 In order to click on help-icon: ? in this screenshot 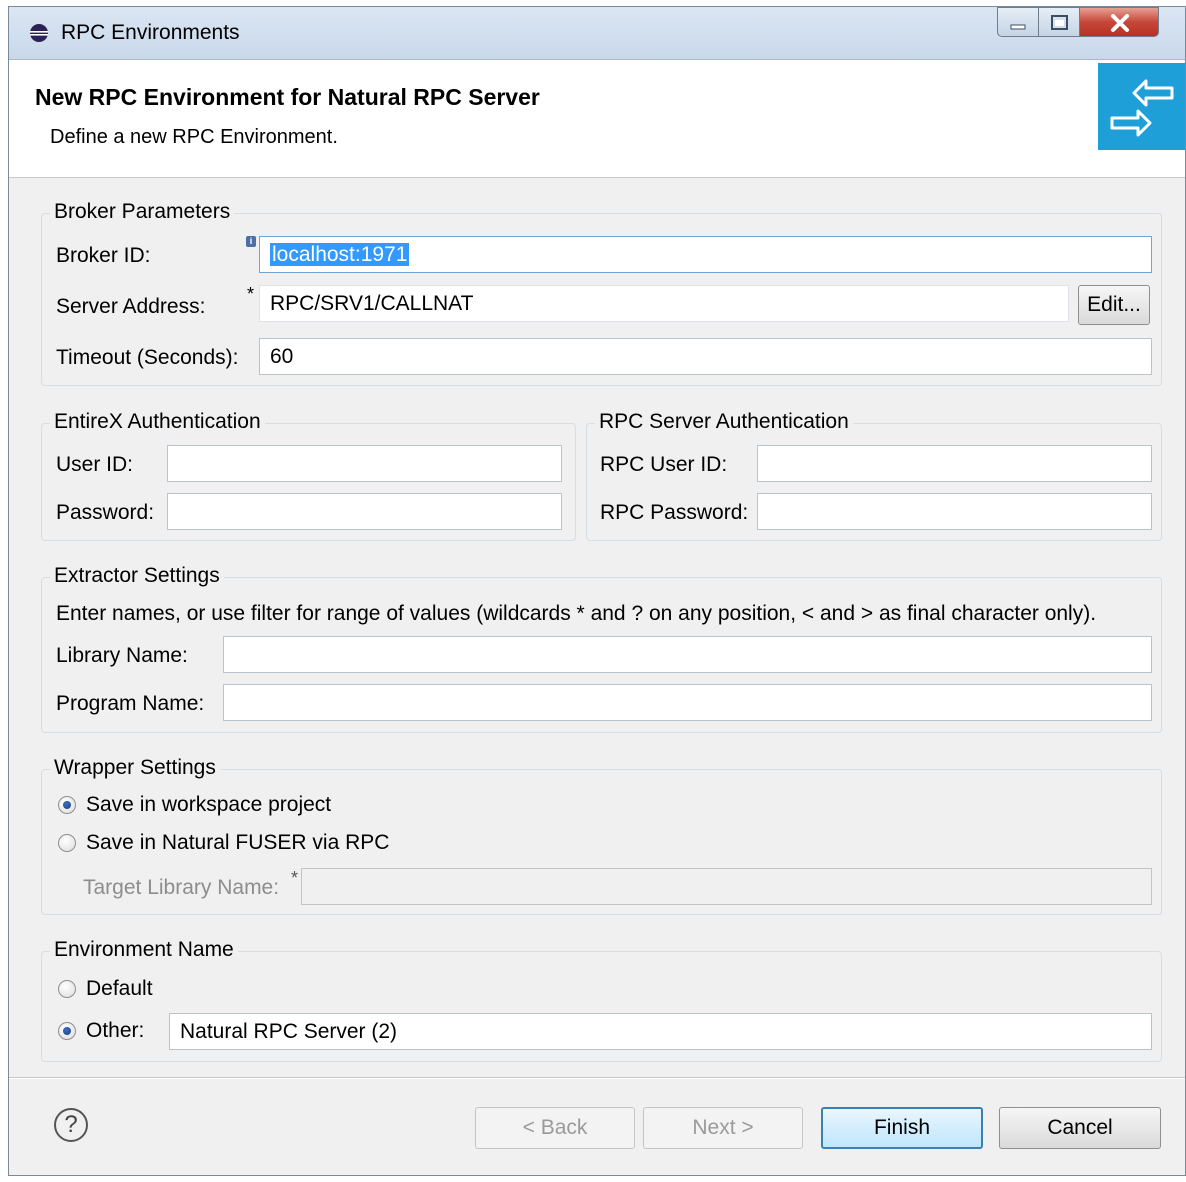, I will do `click(71, 1125)`.